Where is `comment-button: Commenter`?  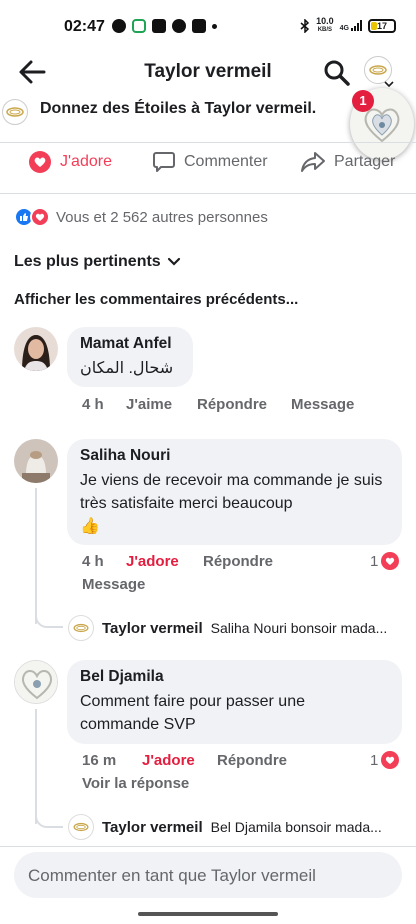
comment-button: Commenter is located at coordinates (210, 162).